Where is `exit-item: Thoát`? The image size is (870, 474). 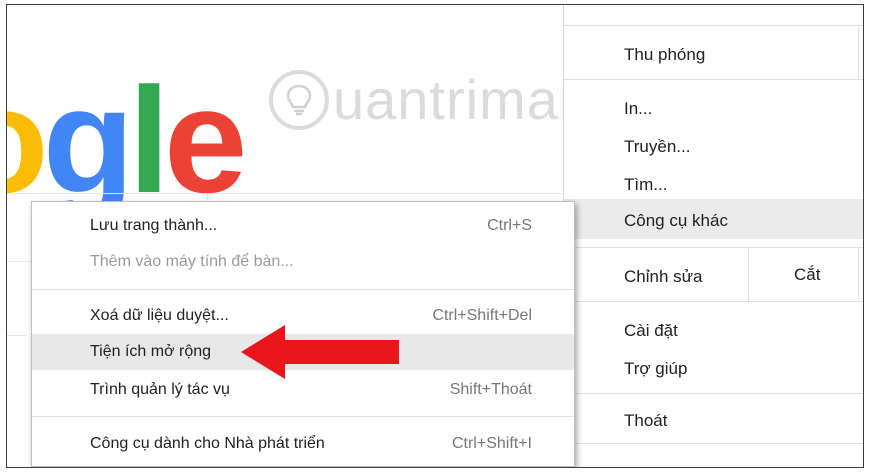
exit-item: Thoát is located at coordinates (645, 421).